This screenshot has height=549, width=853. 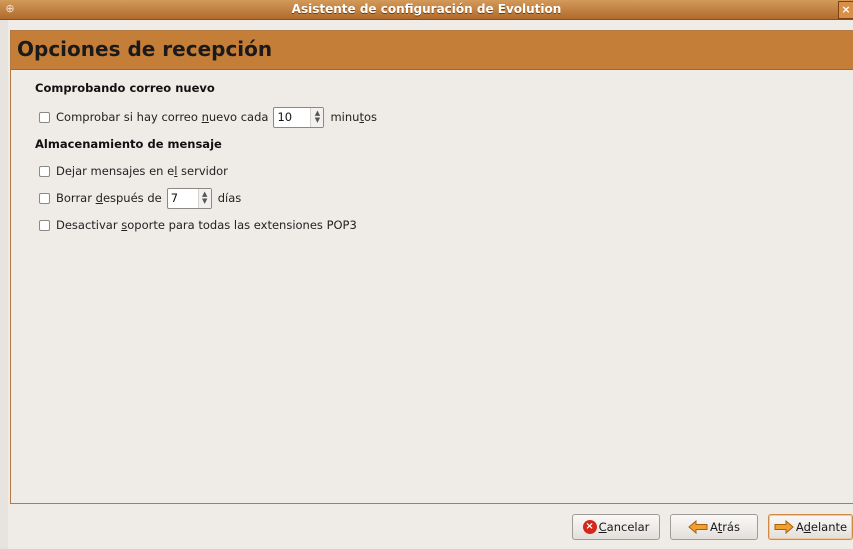 What do you see at coordinates (229, 198) in the screenshot?
I see `delete-days-unit: días` at bounding box center [229, 198].